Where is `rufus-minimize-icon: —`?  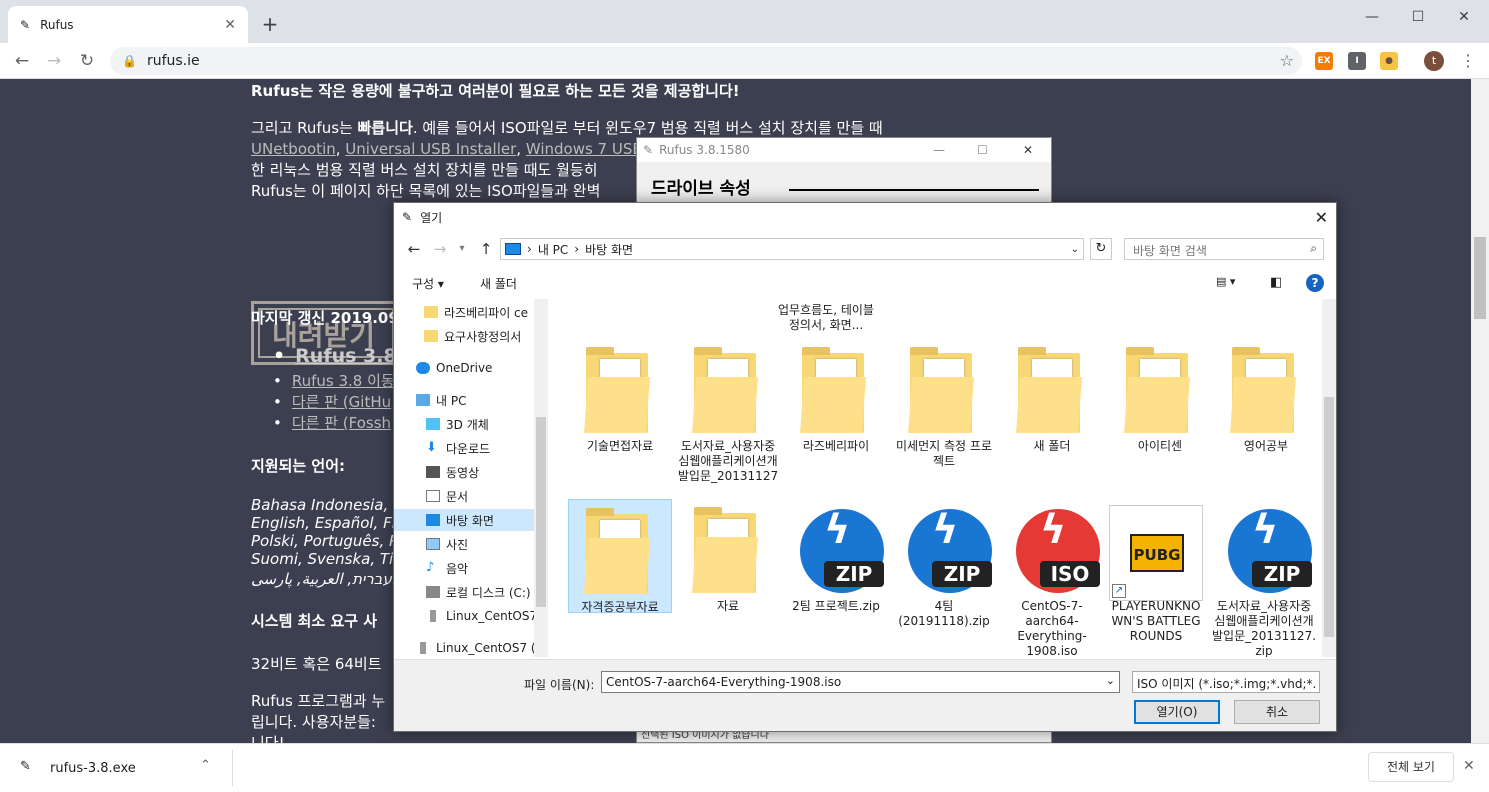 rufus-minimize-icon: — is located at coordinates (939, 150).